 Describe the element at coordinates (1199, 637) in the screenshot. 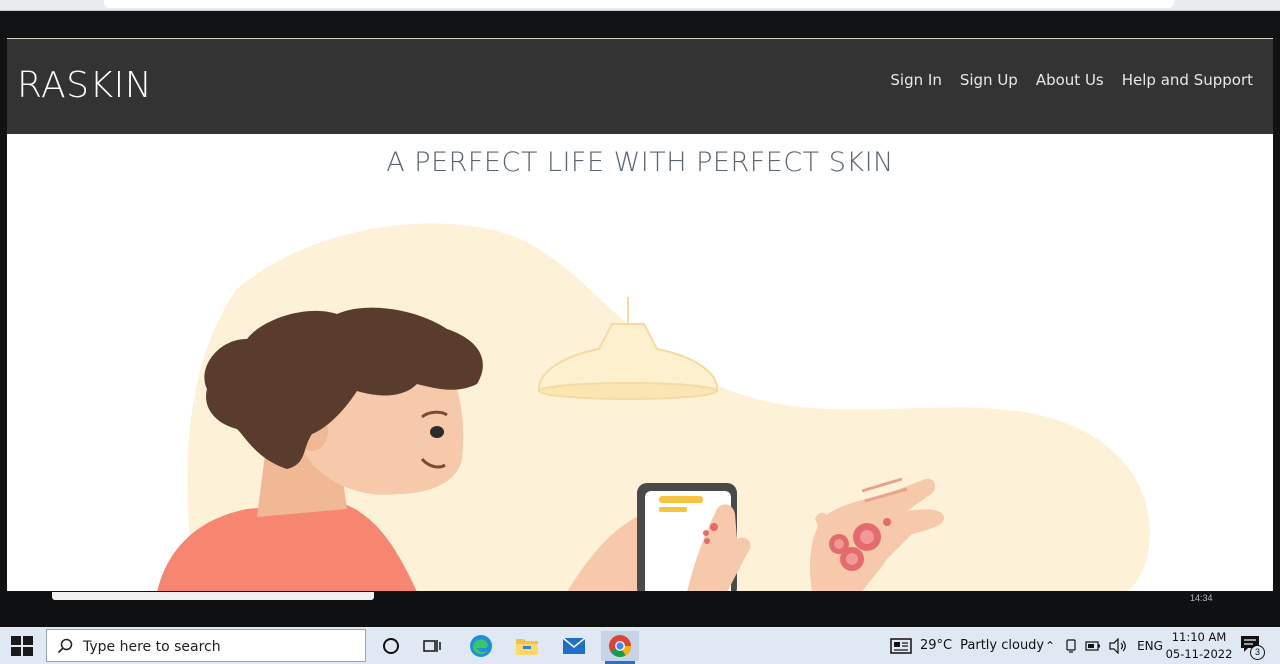

I see `clock-time: 11:10 AM` at that location.